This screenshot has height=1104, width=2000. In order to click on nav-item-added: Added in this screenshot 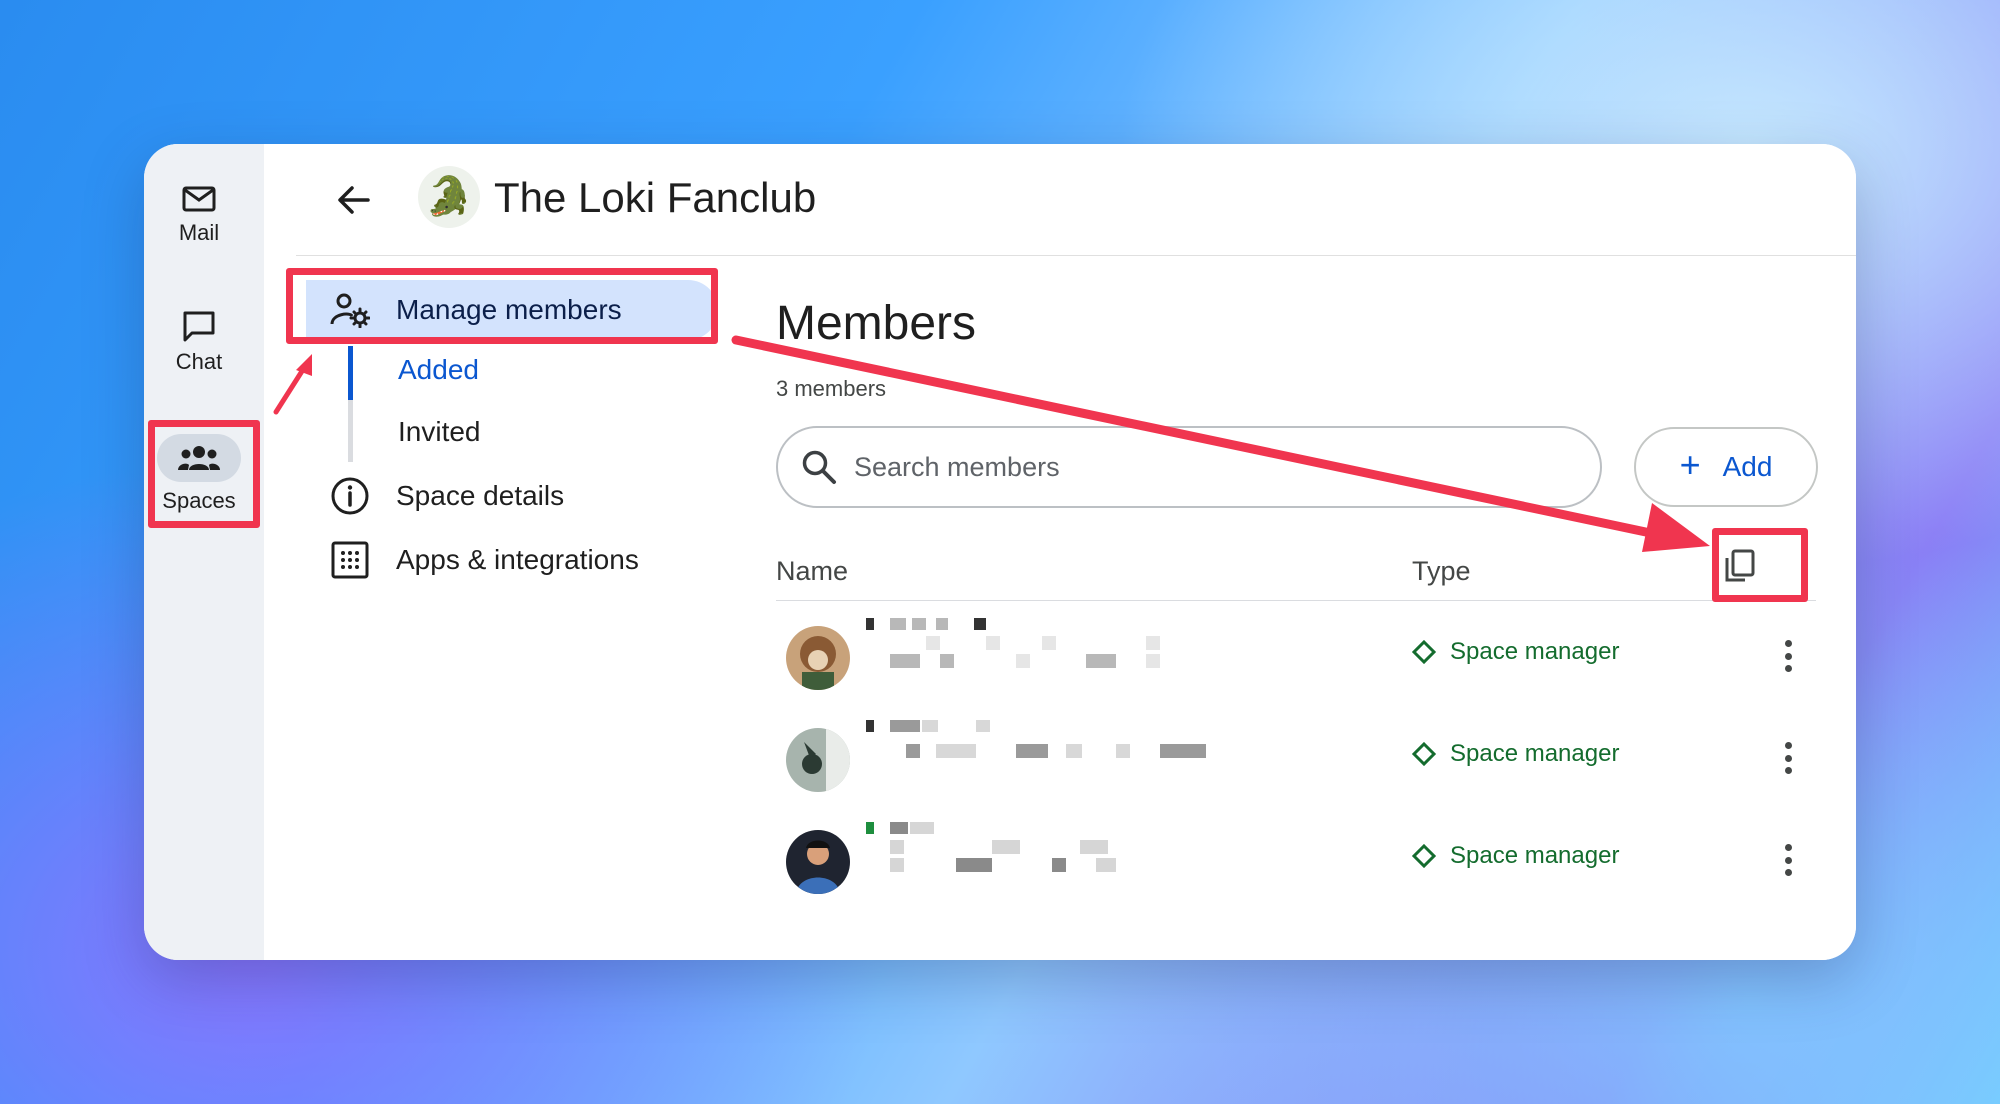, I will do `click(438, 370)`.